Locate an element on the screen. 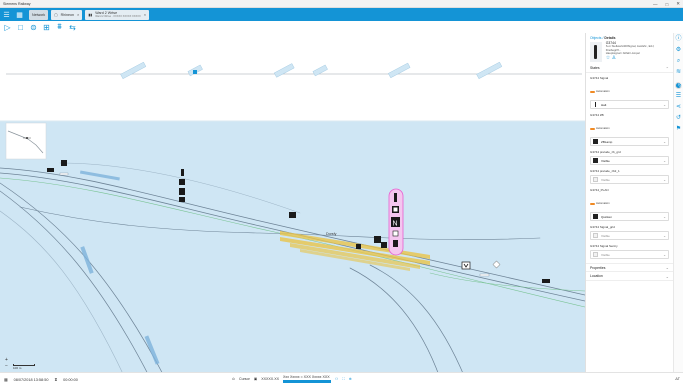  list-icon: ☰ is located at coordinates (678, 96).